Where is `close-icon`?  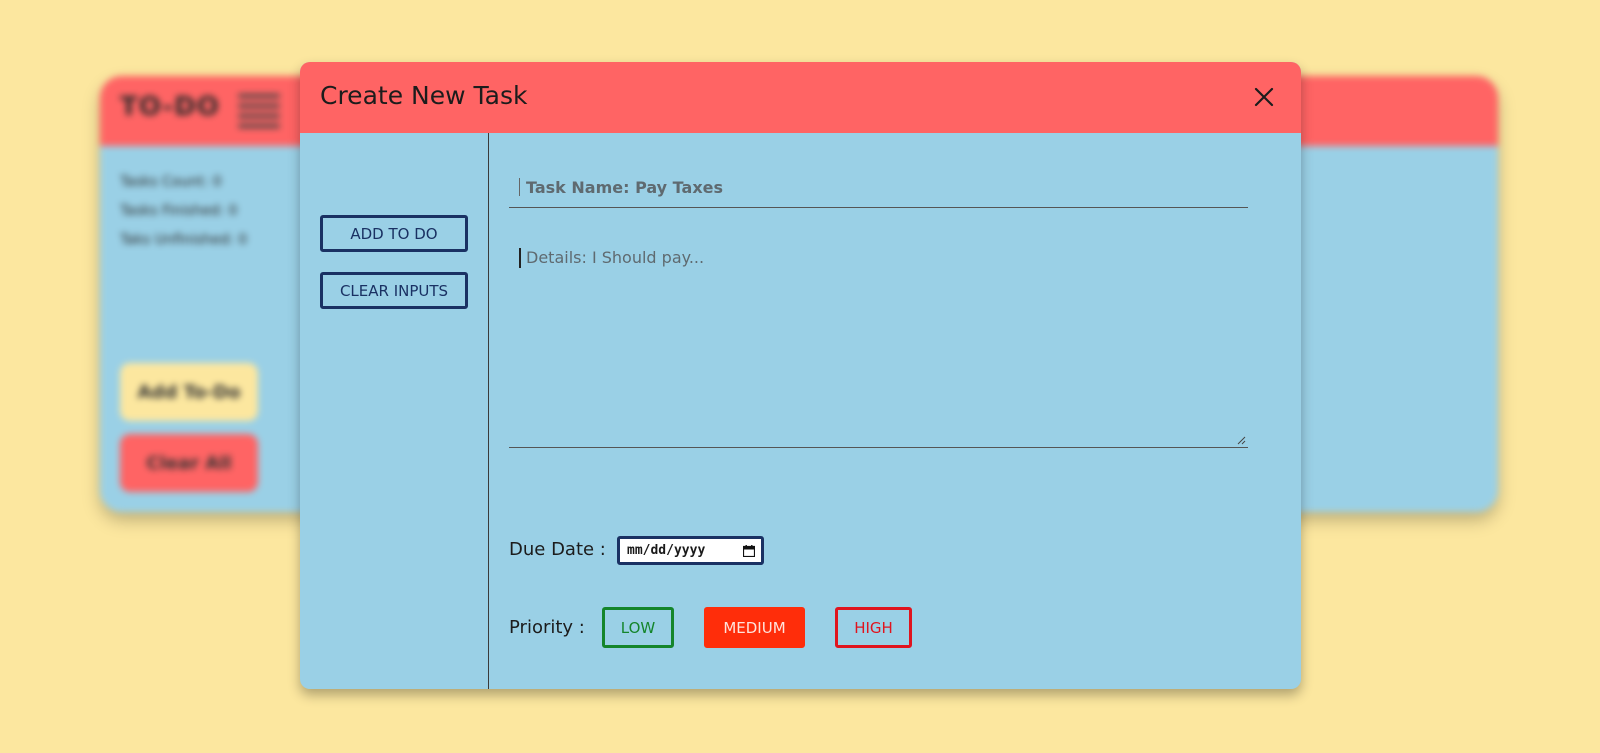 close-icon is located at coordinates (1264, 97).